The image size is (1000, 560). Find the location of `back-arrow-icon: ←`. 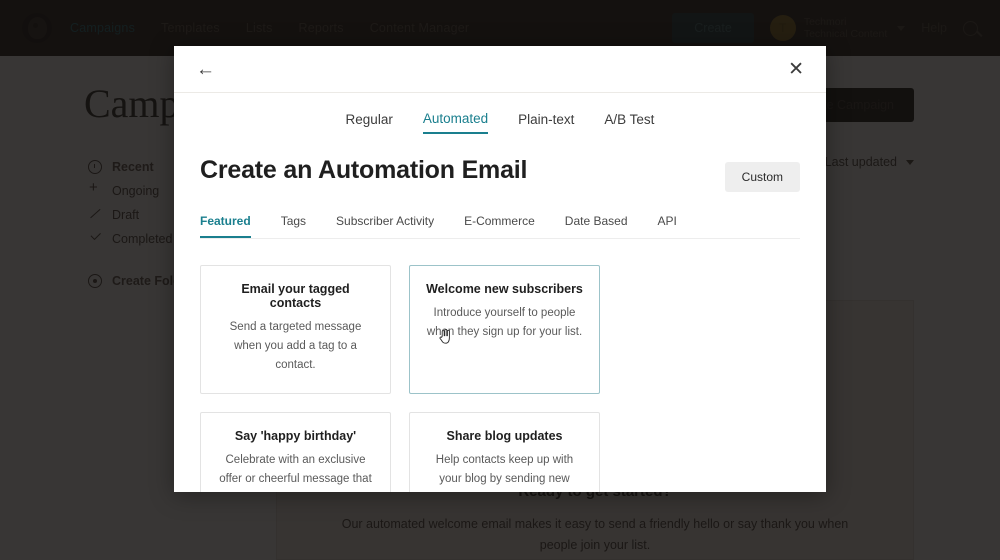

back-arrow-icon: ← is located at coordinates (207, 69).